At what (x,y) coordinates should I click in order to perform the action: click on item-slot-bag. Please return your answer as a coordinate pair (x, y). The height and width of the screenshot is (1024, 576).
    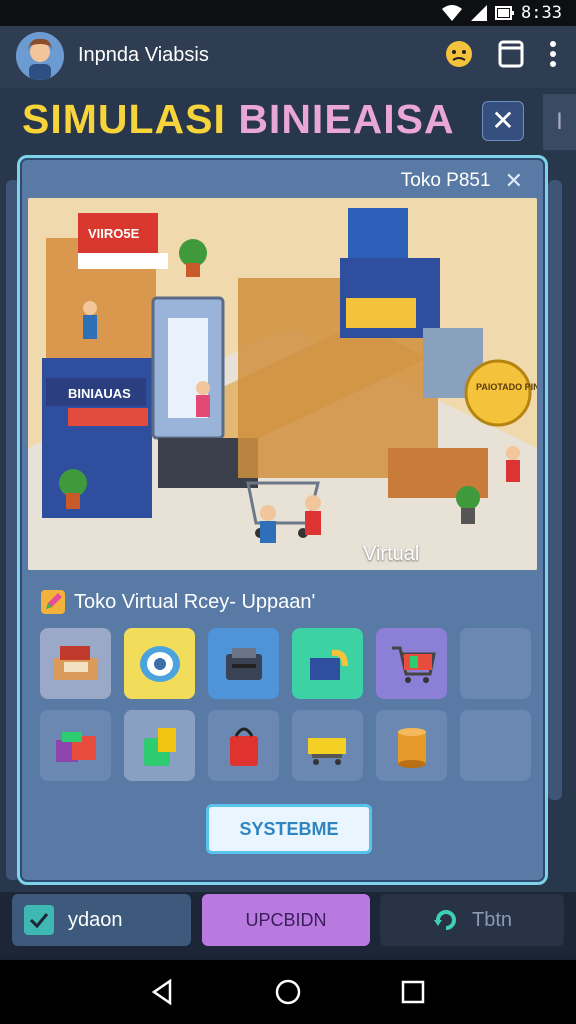
    Looking at the image, I should click on (159, 745).